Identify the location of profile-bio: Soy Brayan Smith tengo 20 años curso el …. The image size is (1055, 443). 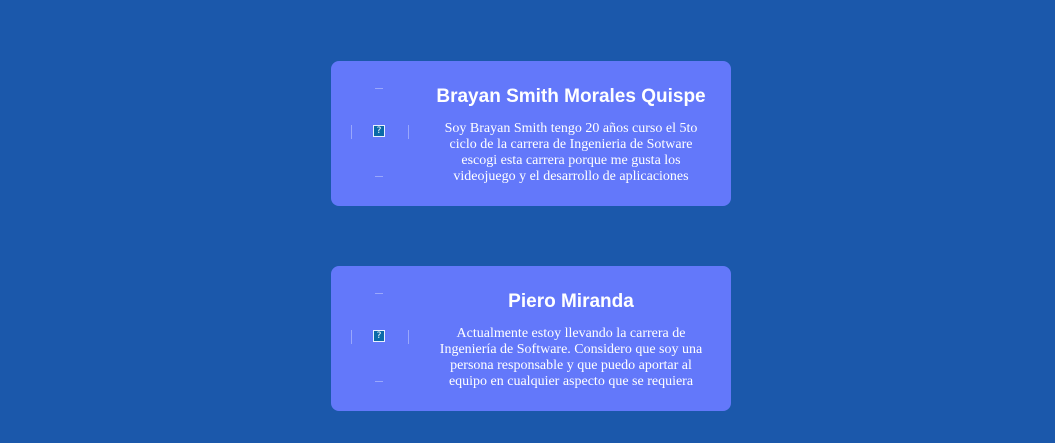
(571, 153).